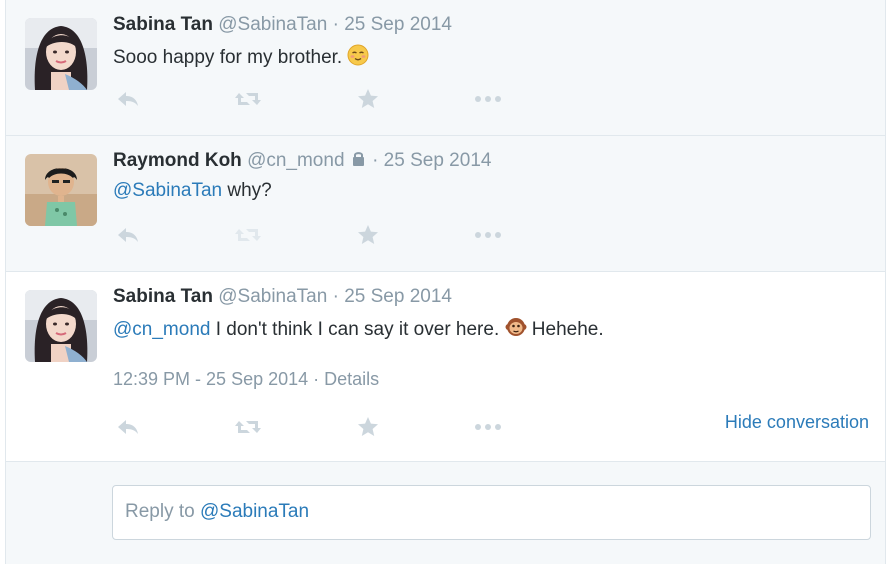 The width and height of the screenshot is (891, 564). What do you see at coordinates (254, 511) in the screenshot?
I see `reply-placeholder-mention: @SabinaTan` at bounding box center [254, 511].